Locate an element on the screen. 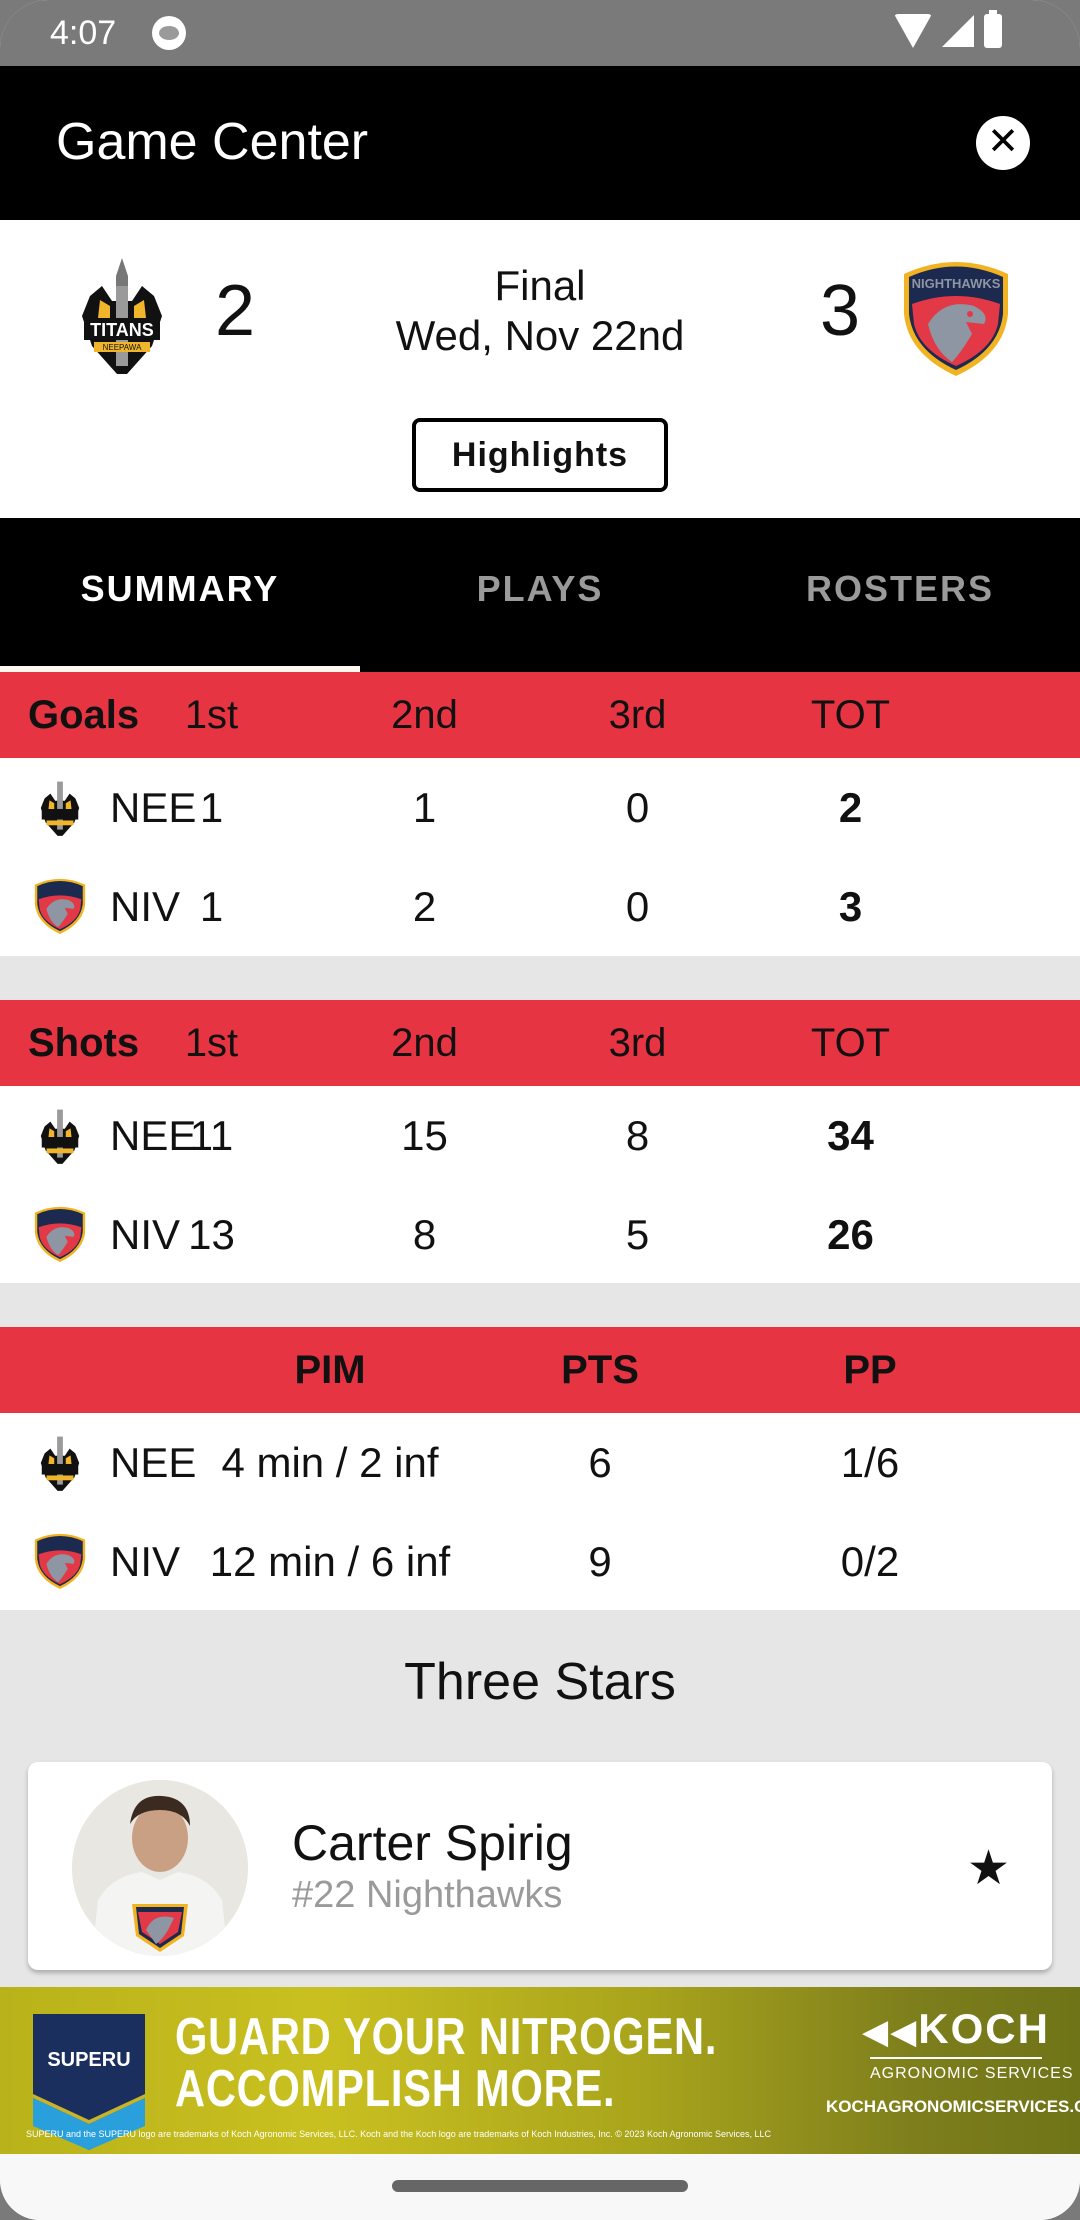 The width and height of the screenshot is (1080, 2220). system-icons is located at coordinates (948, 29).